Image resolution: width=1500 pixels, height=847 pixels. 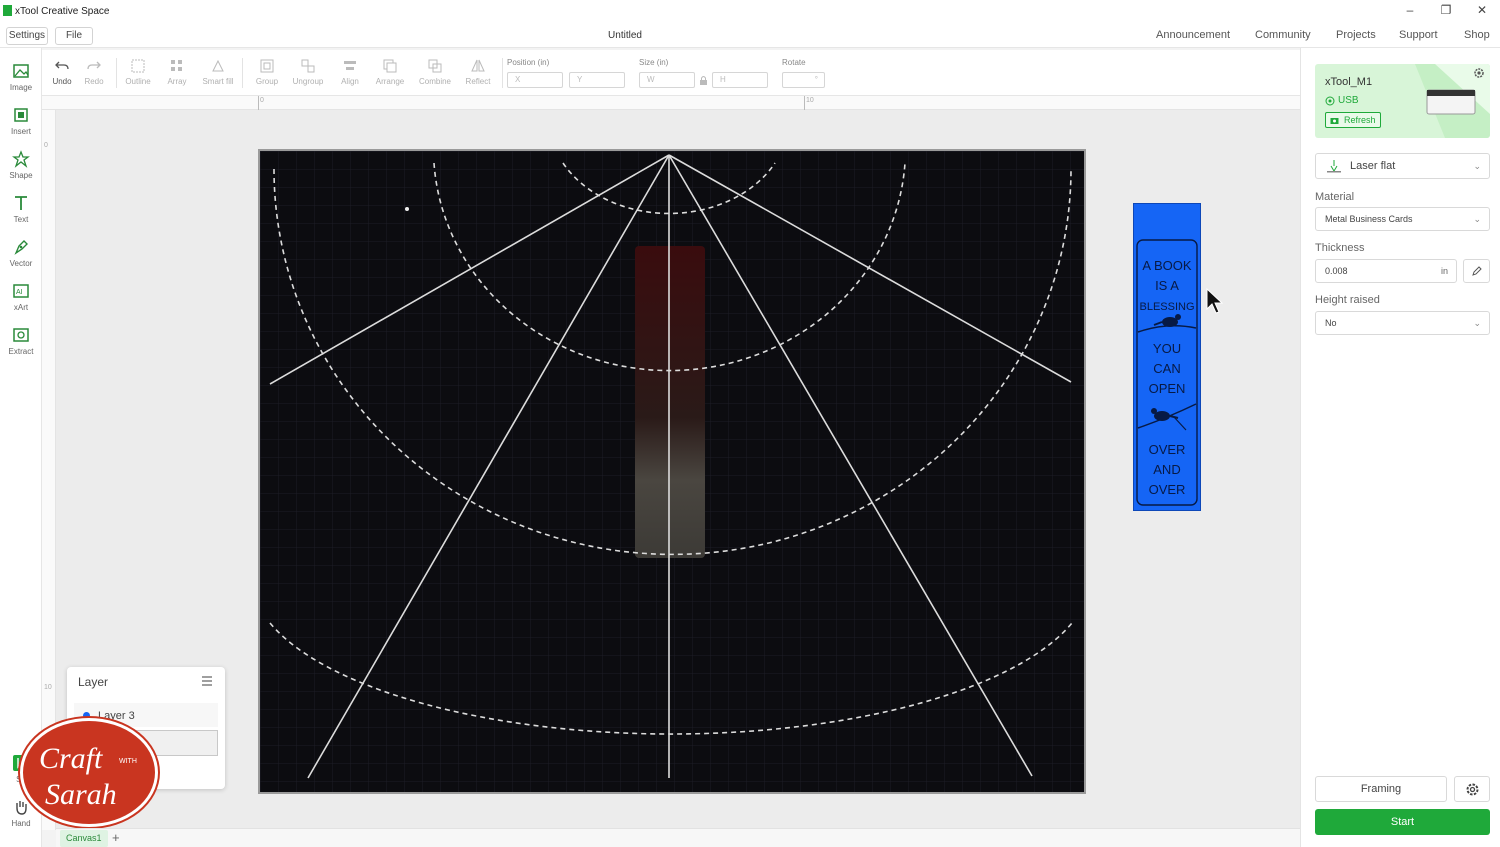 What do you see at coordinates (1373, 166) in the screenshot?
I see `processing-mode-value: Laser flat` at bounding box center [1373, 166].